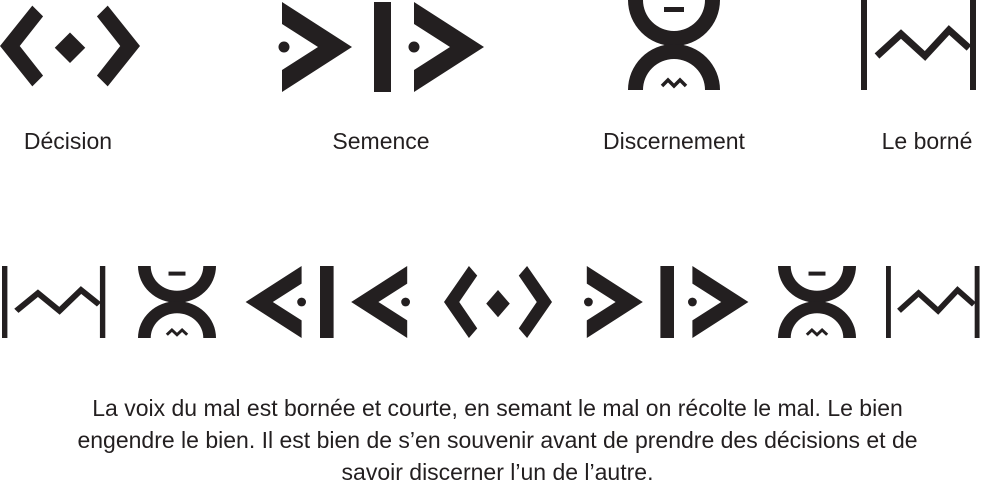 The image size is (995, 488). What do you see at coordinates (70, 46) in the screenshot?
I see `decision-icon` at bounding box center [70, 46].